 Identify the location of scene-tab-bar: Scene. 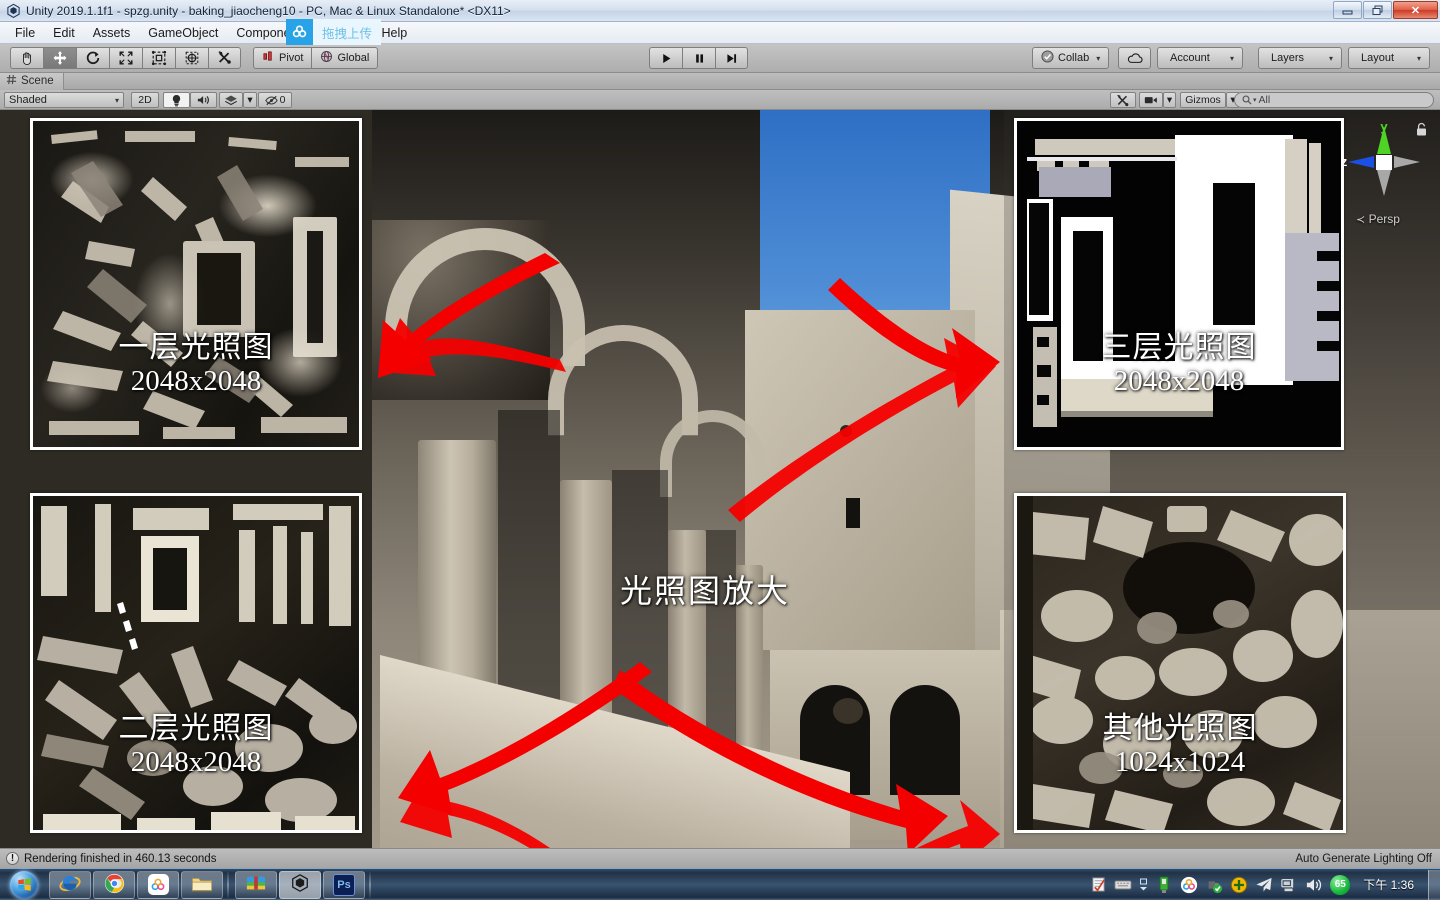
(720, 81).